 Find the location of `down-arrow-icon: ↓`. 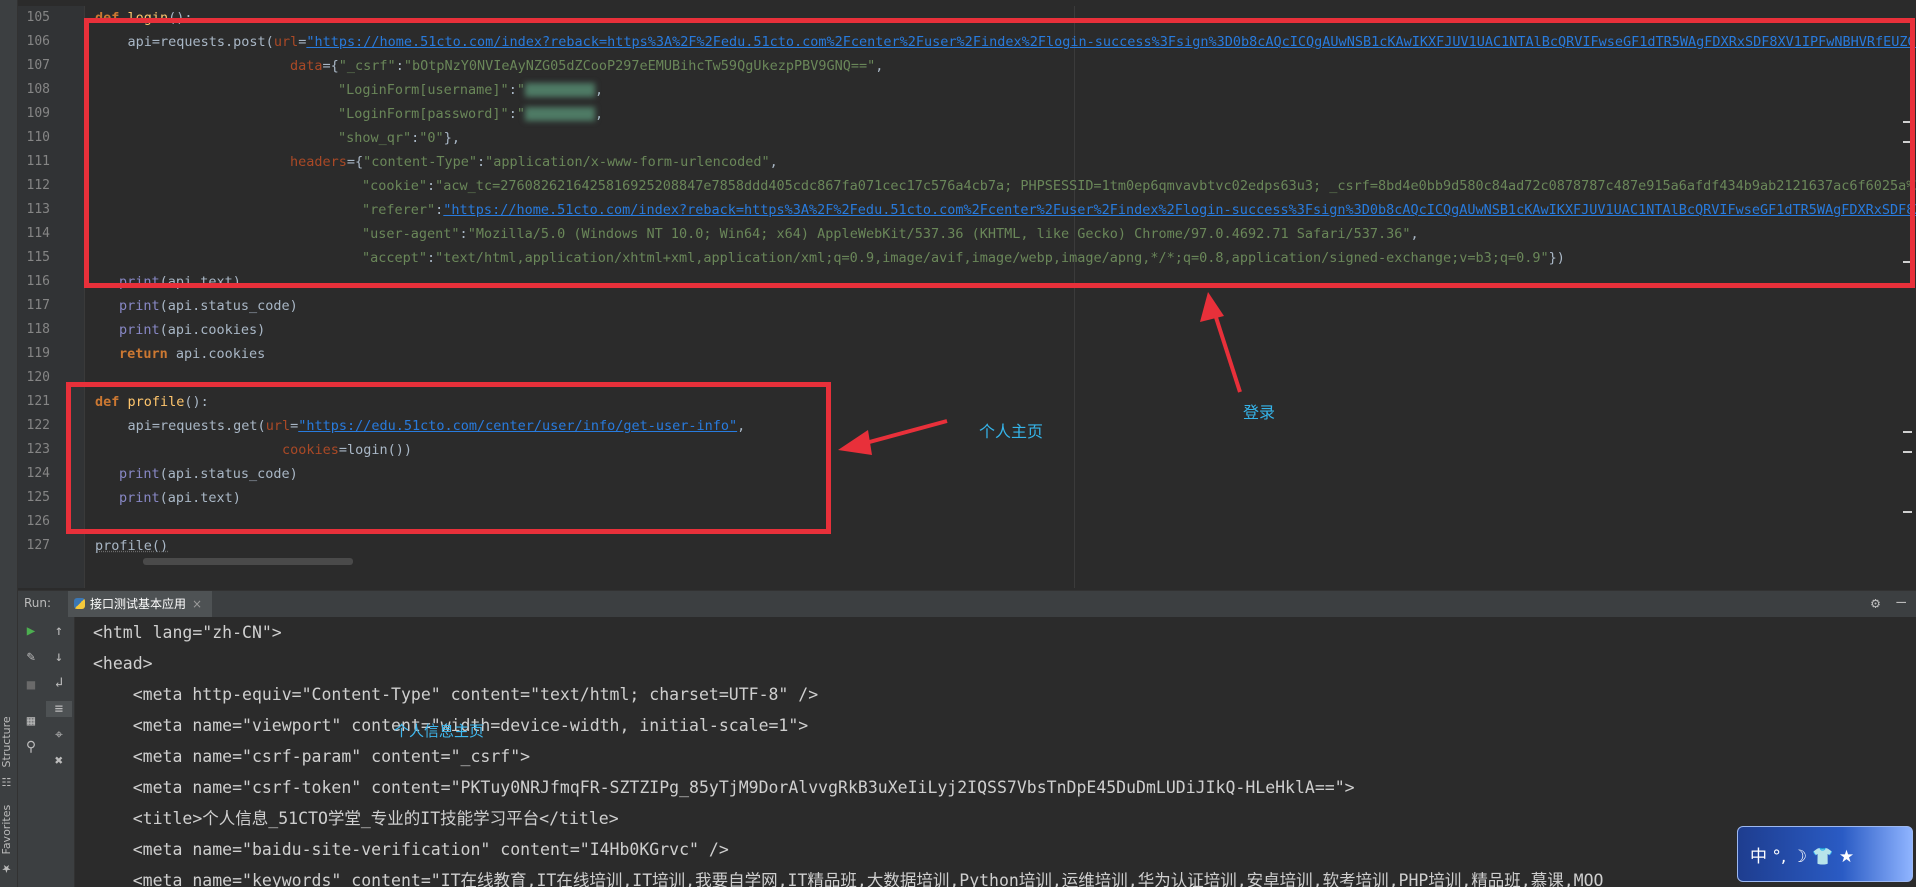

down-arrow-icon: ↓ is located at coordinates (59, 657).